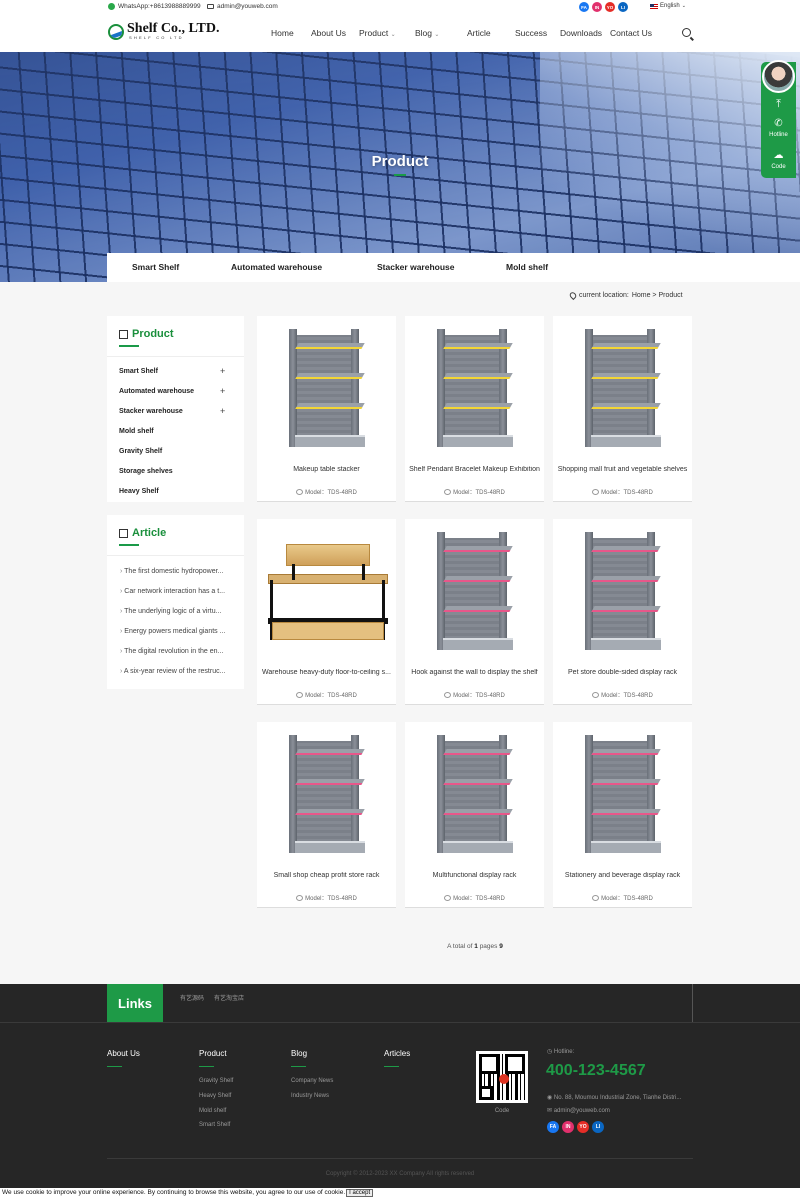 Image resolution: width=800 pixels, height=1198 pixels. Describe the element at coordinates (686, 32) in the screenshot. I see `search-icon` at that location.